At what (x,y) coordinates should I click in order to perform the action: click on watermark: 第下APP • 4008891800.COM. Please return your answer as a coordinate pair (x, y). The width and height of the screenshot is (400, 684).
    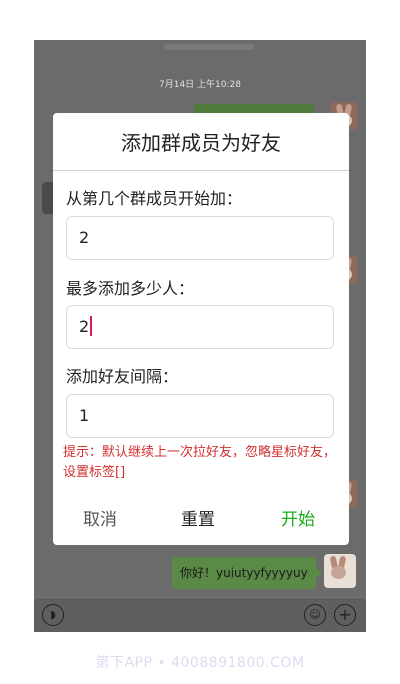
    Looking at the image, I should click on (200, 663).